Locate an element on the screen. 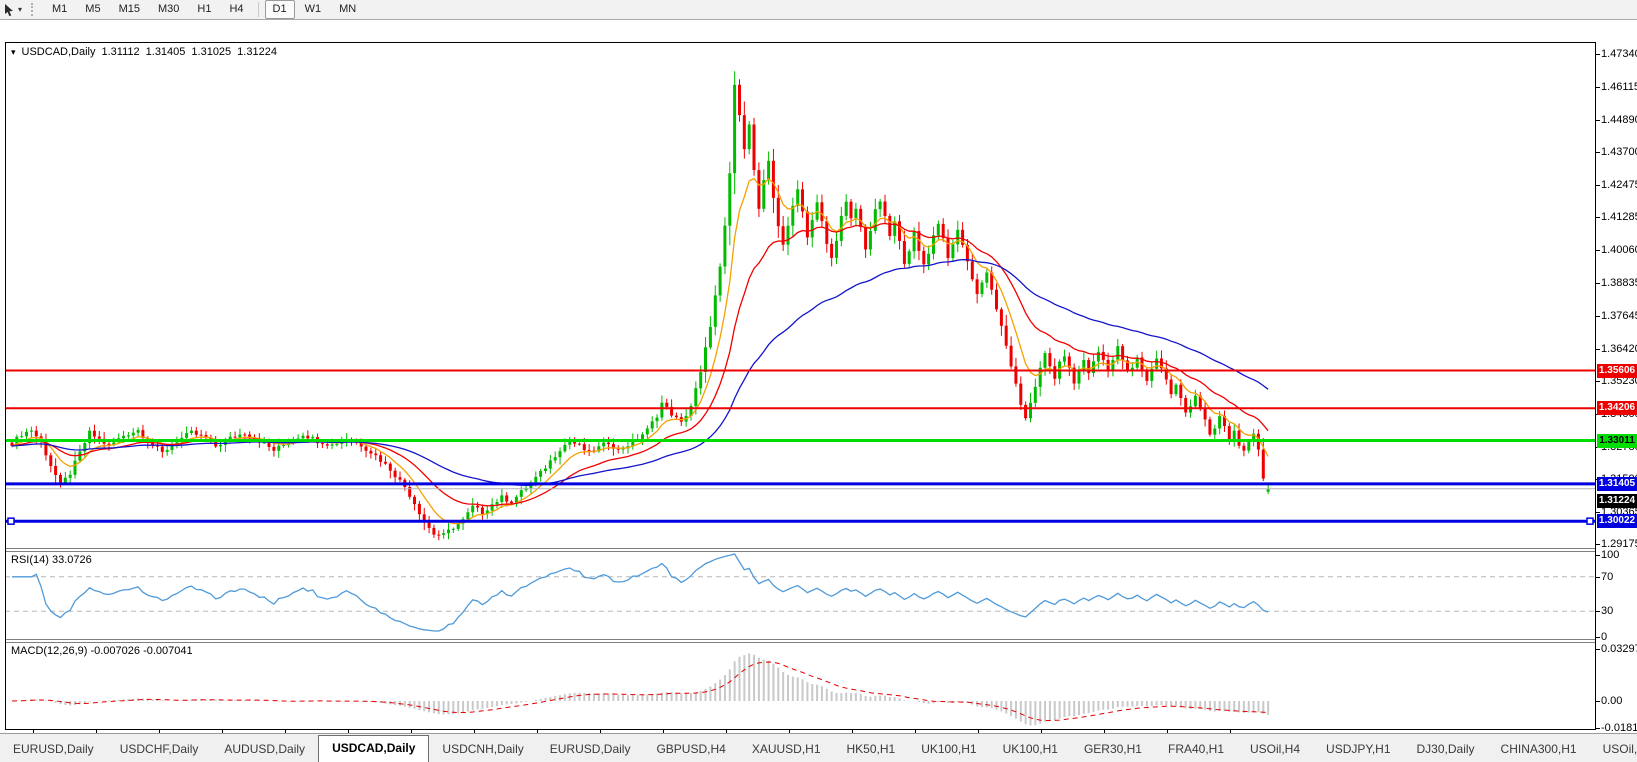 This screenshot has height=762, width=1637. timeframe-buttons: M1 M5 M15 M30 H1 H4 D1 W1 MN is located at coordinates (204, 9).